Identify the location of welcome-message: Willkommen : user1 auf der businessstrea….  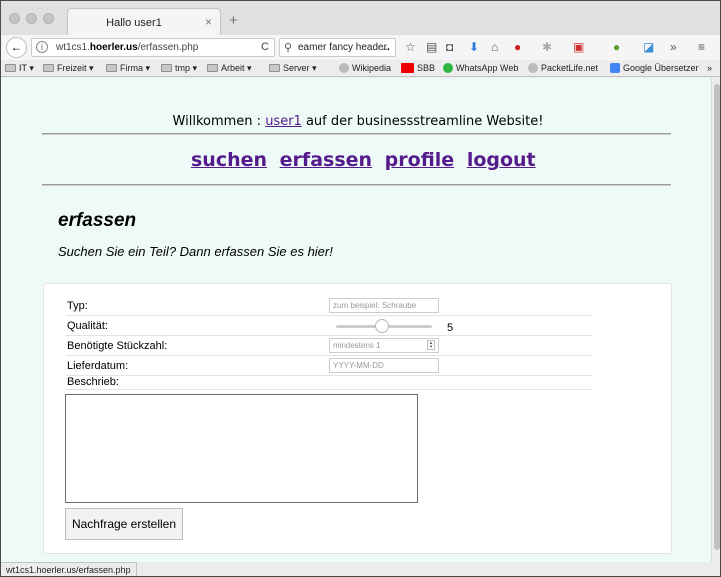
(358, 121).